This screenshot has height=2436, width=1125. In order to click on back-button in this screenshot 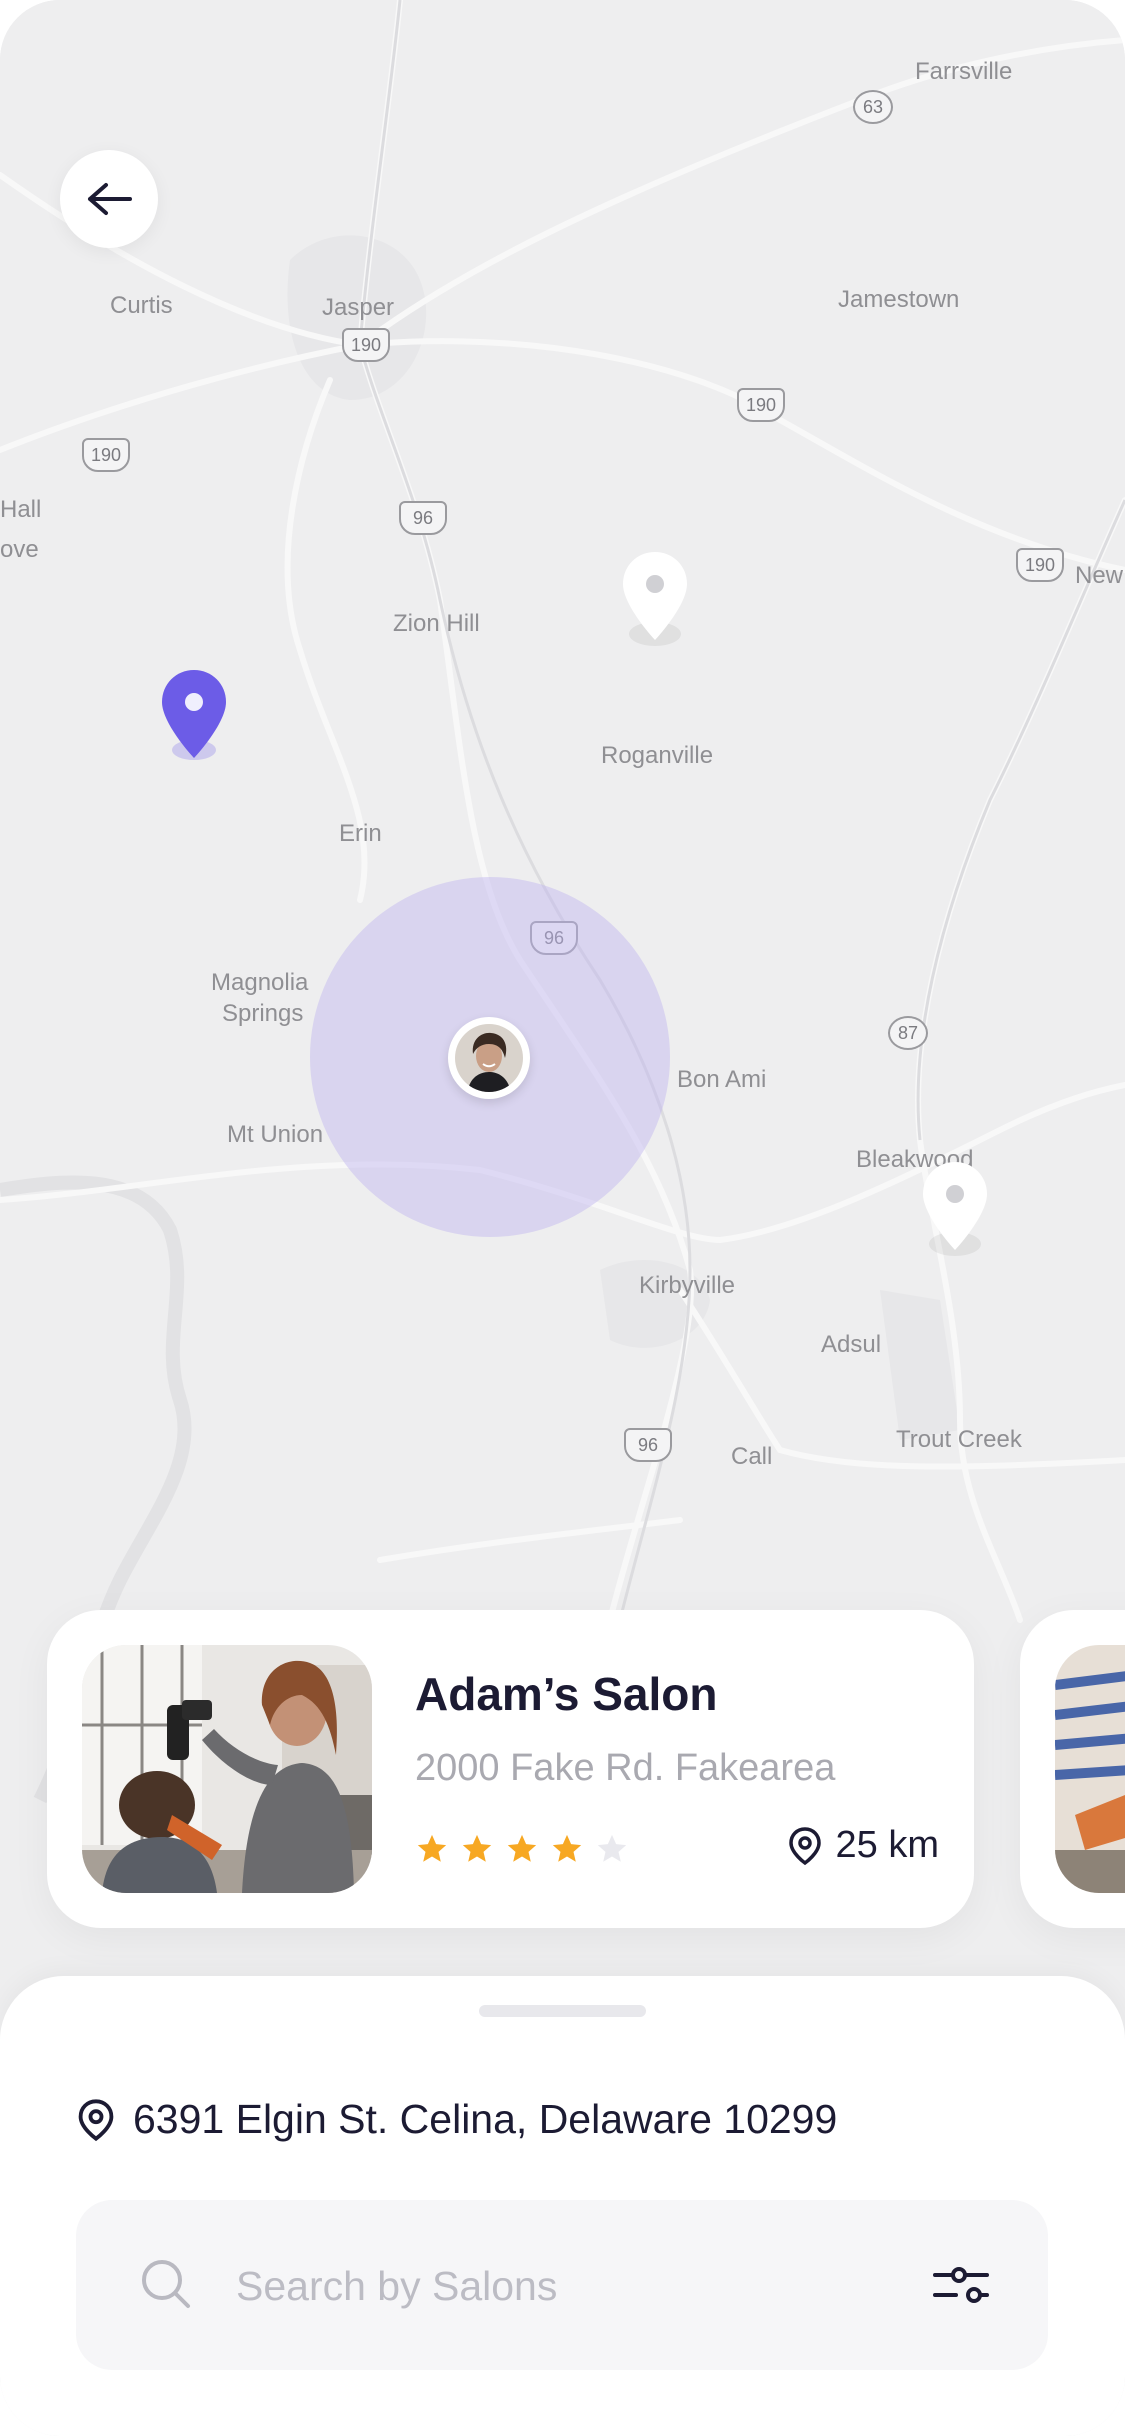, I will do `click(109, 199)`.